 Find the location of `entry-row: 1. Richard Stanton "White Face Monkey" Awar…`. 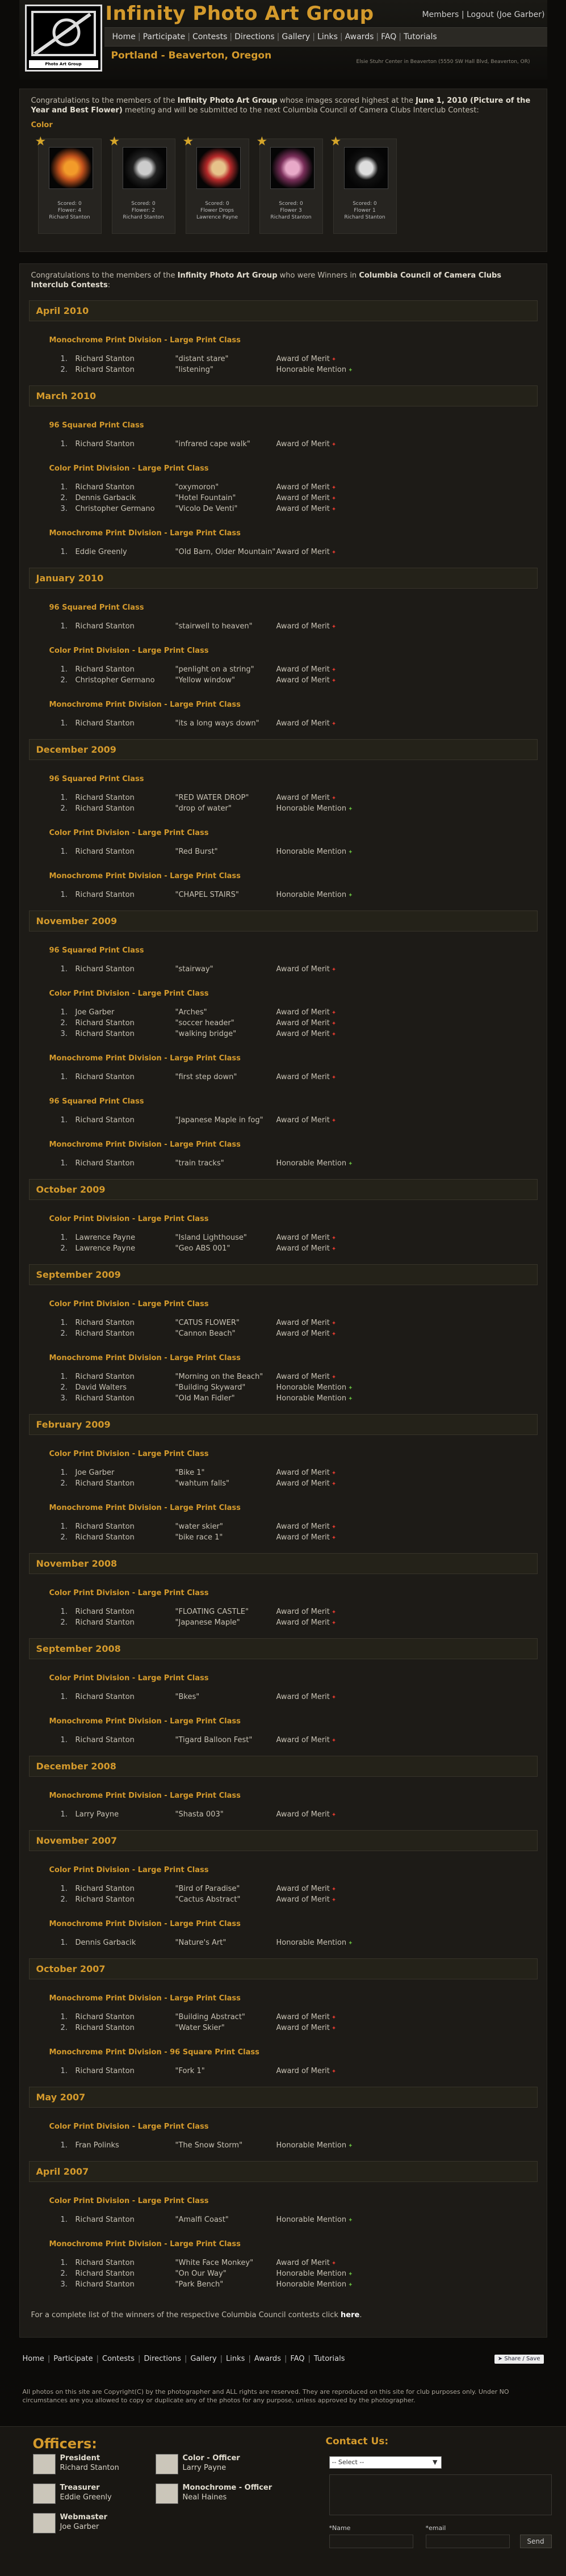

entry-row: 1. Richard Stanton "White Face Monkey" Awar… is located at coordinates (301, 2263).